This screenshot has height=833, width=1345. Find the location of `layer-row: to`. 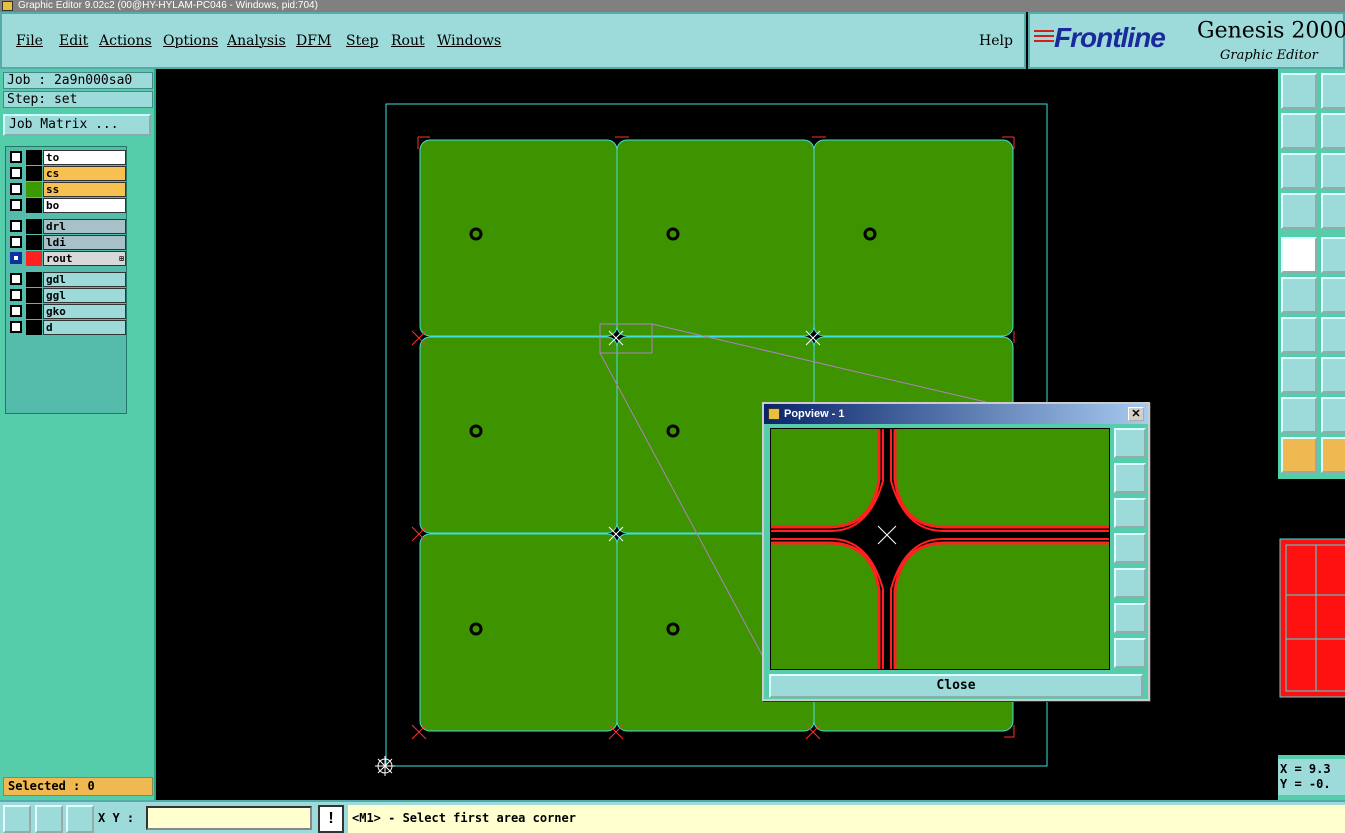

layer-row: to is located at coordinates (67, 157).